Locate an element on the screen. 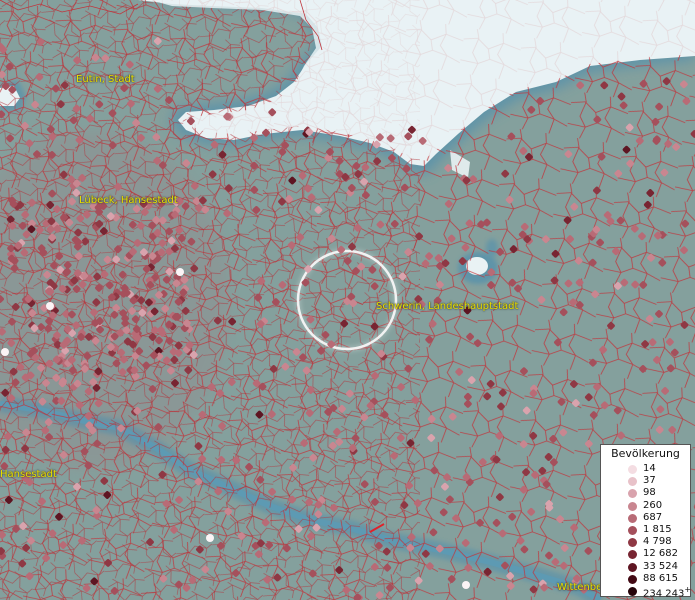 Image resolution: width=695 pixels, height=600 pixels. city-label-luebeck: Lübeck, Hansestadt is located at coordinates (128, 200).